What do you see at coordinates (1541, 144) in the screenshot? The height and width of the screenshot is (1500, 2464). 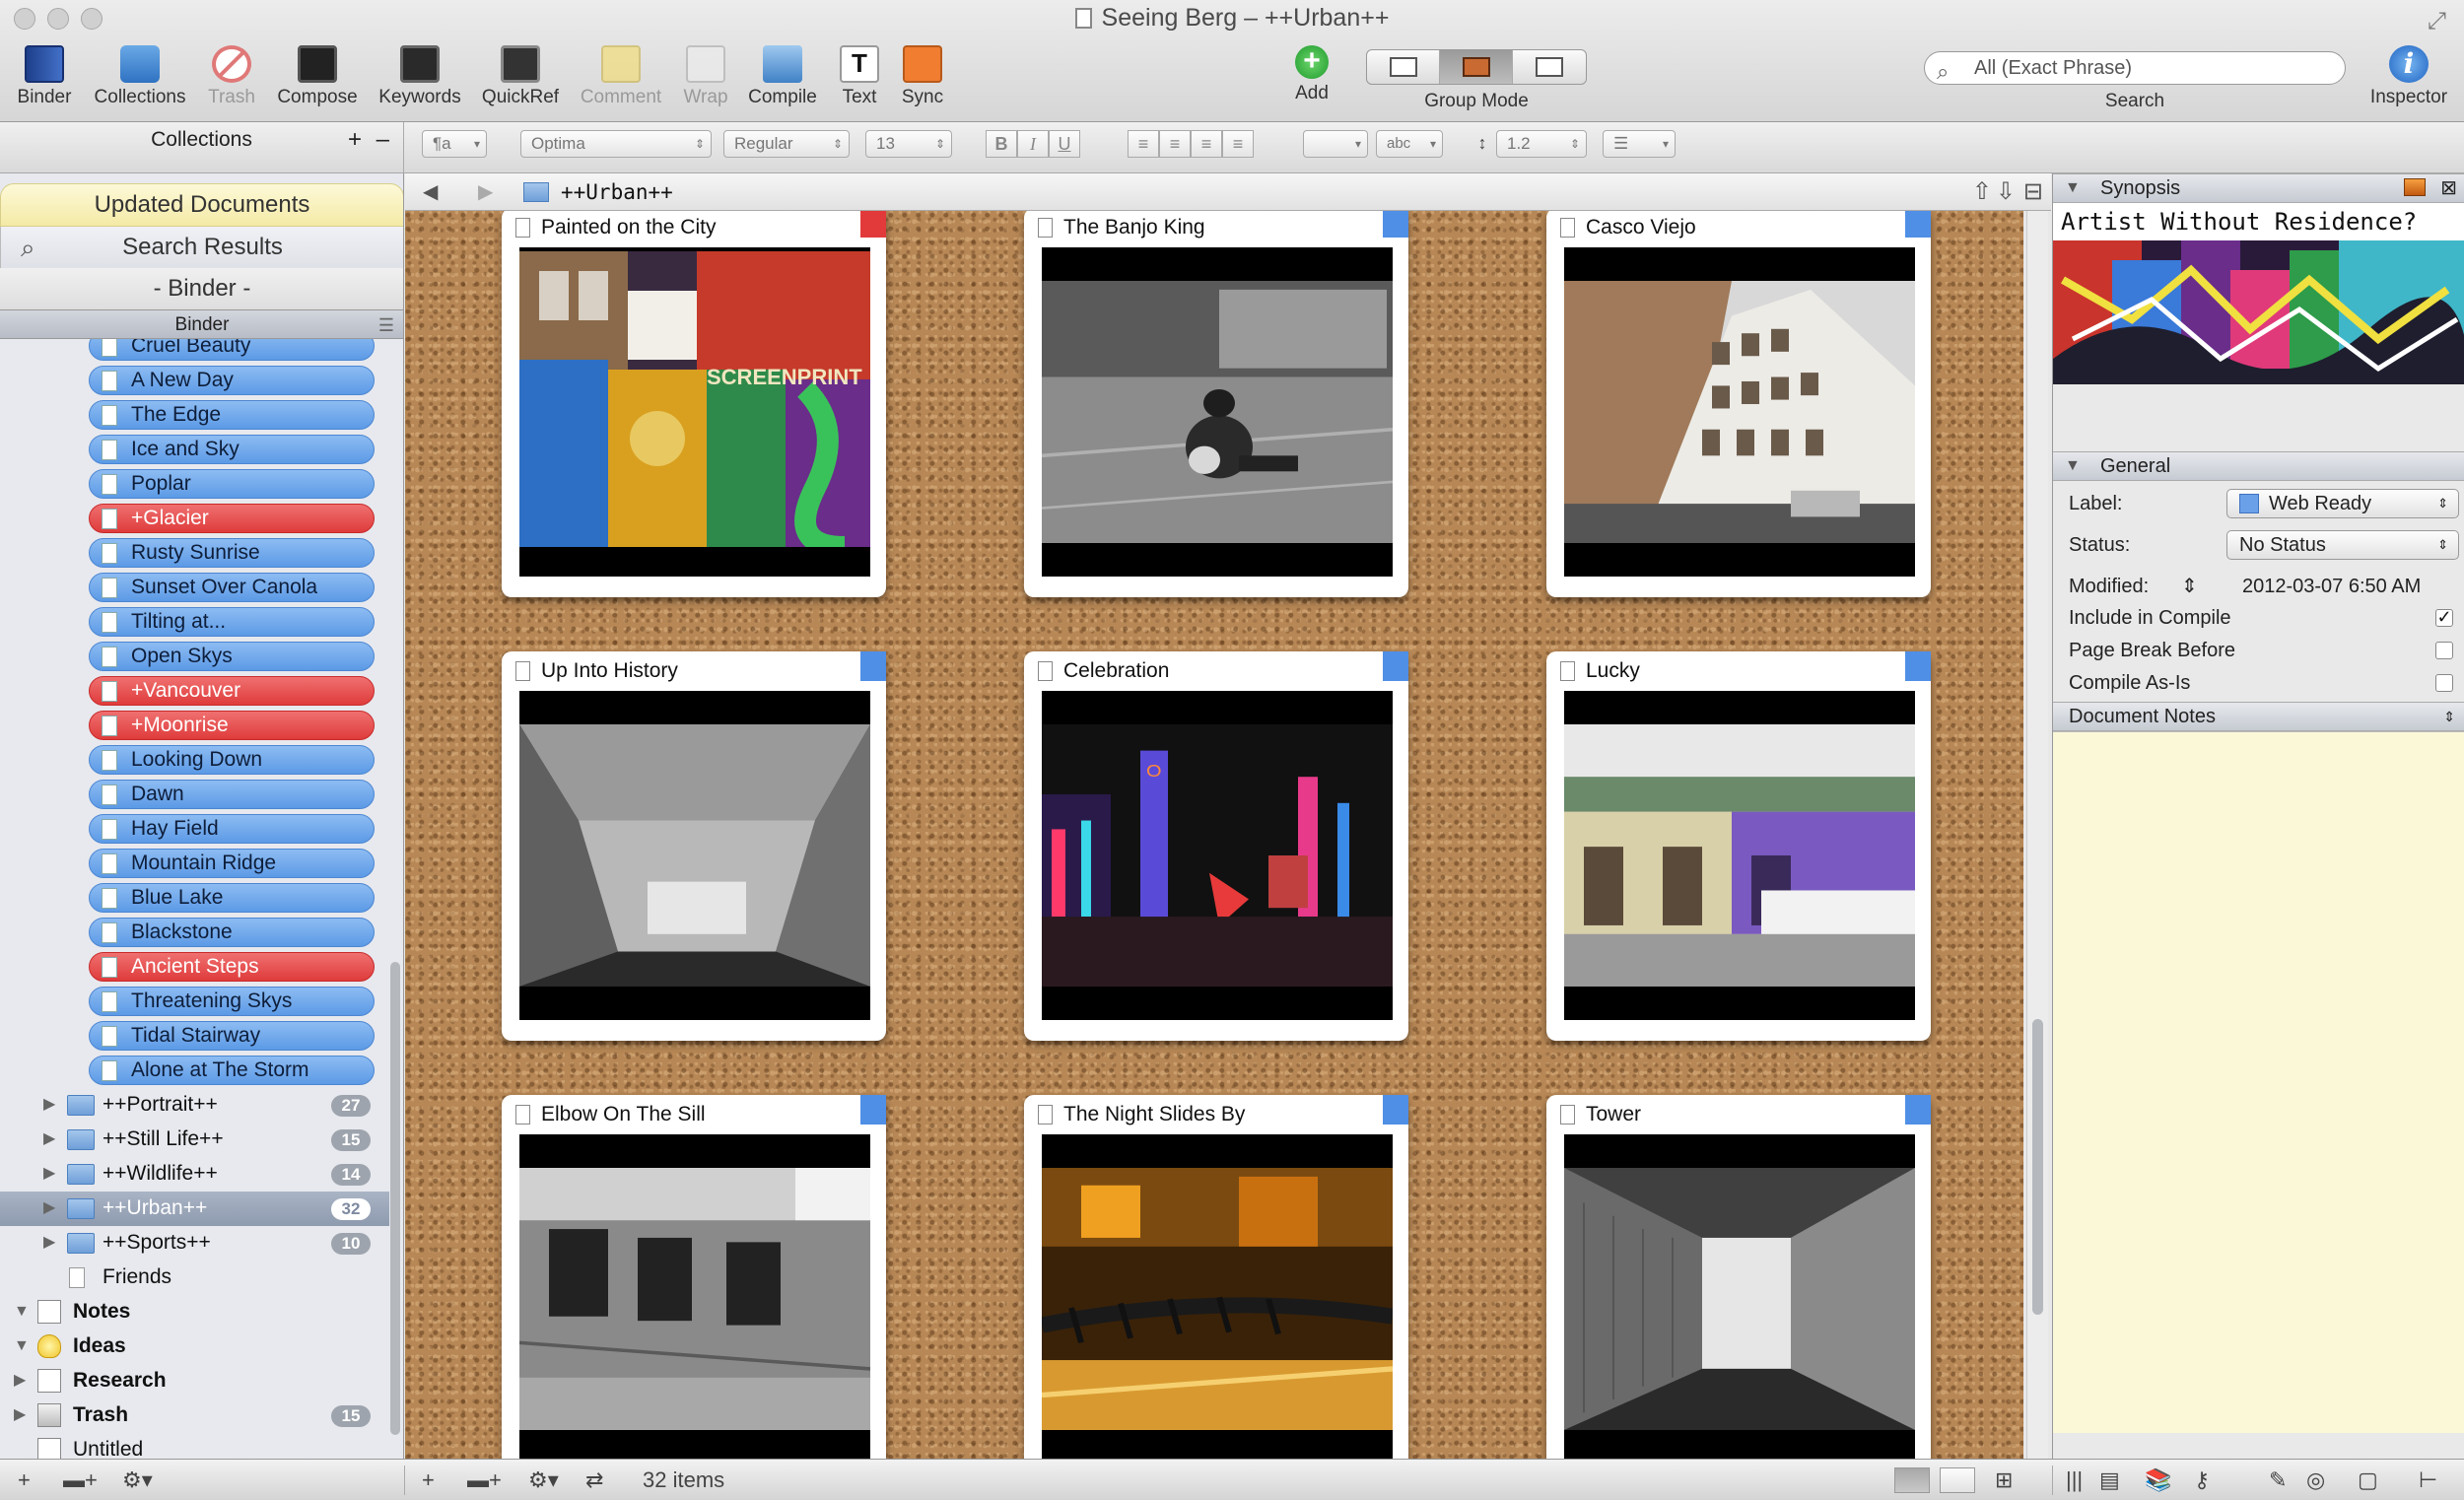 I see `line-spacing-popup: 1.2 ⇕` at bounding box center [1541, 144].